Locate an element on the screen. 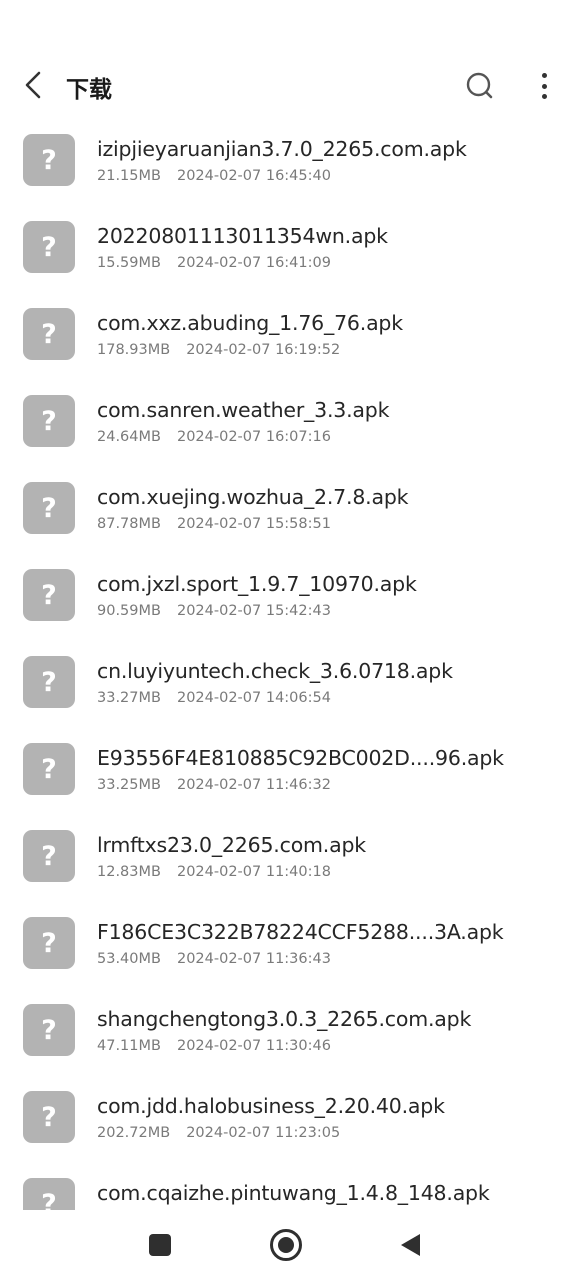  file-name: F186CE3C322B78224CCF5288....3A.apk is located at coordinates (300, 932).